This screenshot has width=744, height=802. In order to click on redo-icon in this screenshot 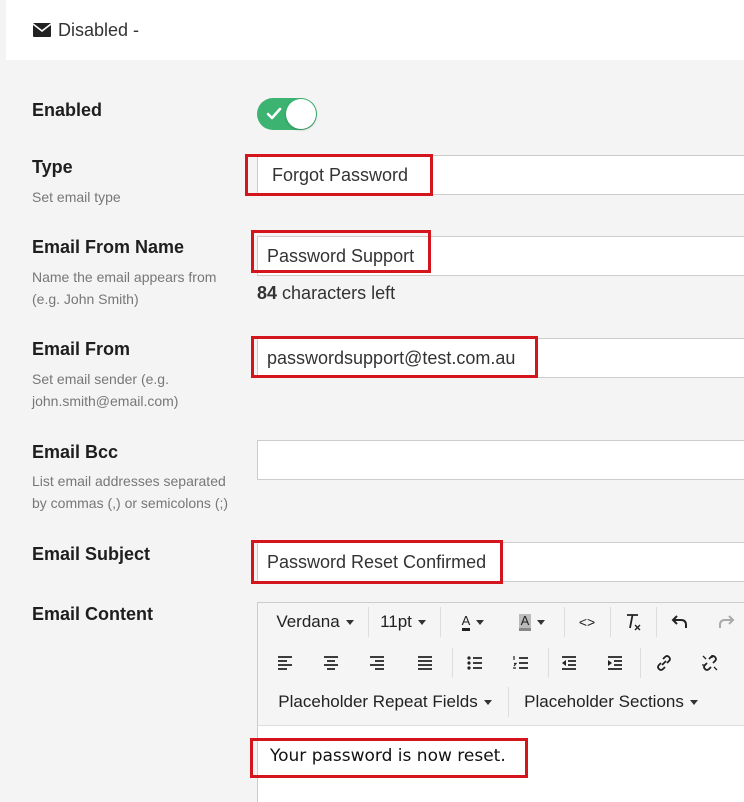, I will do `click(727, 621)`.